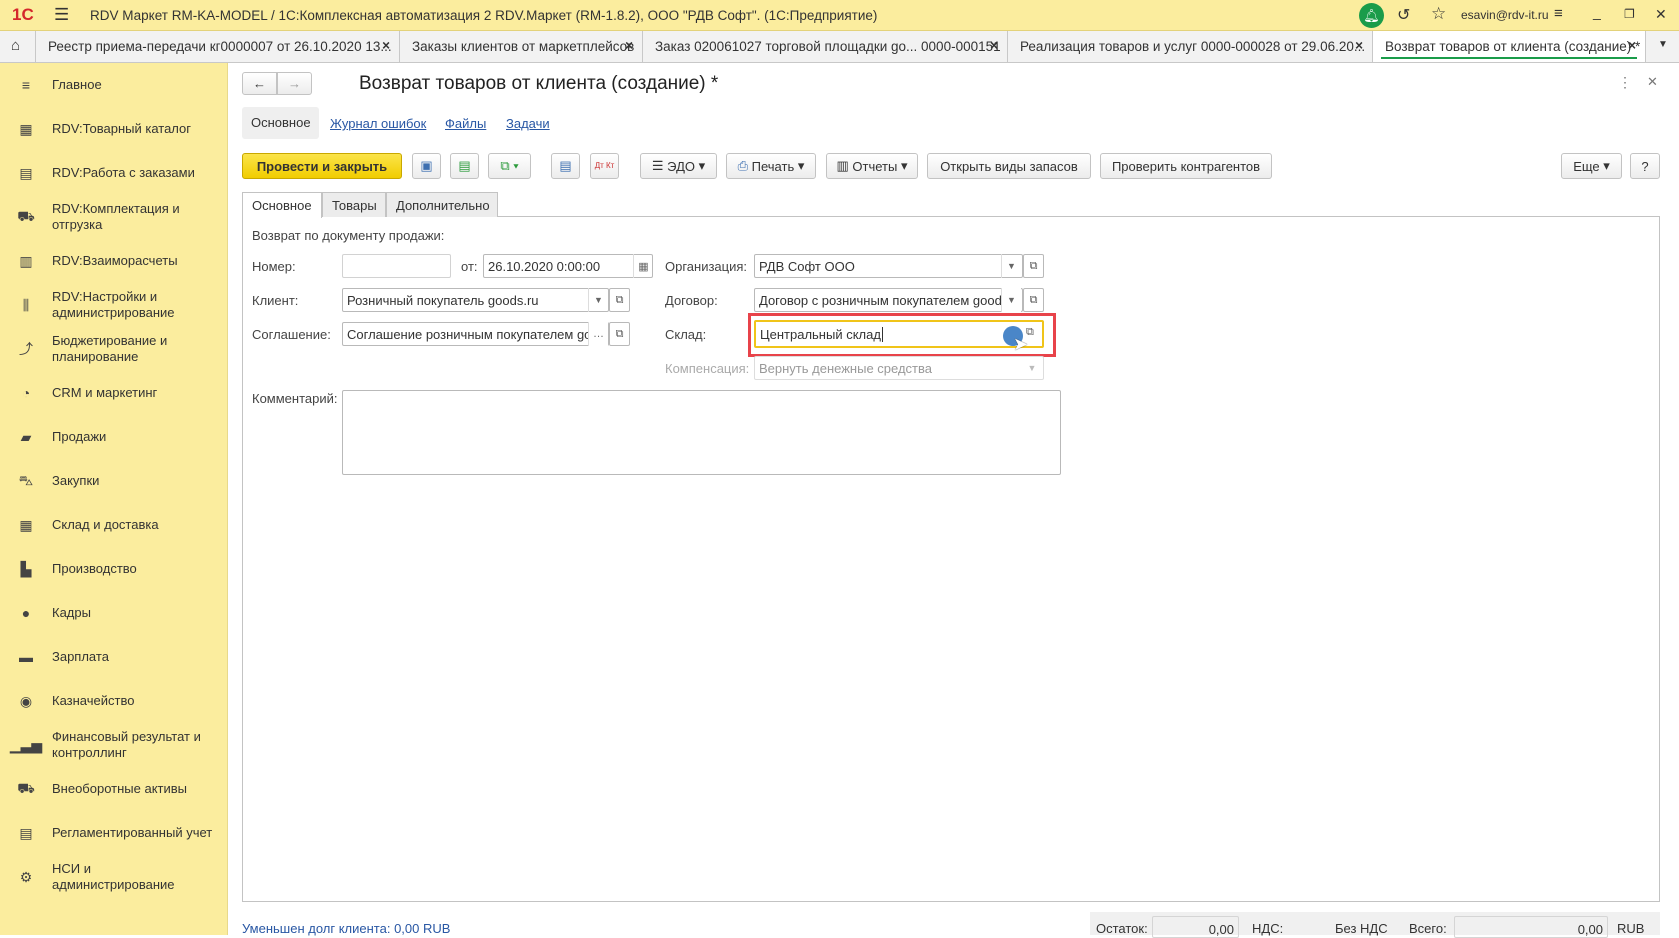  I want to click on more-button: Еще ▾, so click(1591, 166).